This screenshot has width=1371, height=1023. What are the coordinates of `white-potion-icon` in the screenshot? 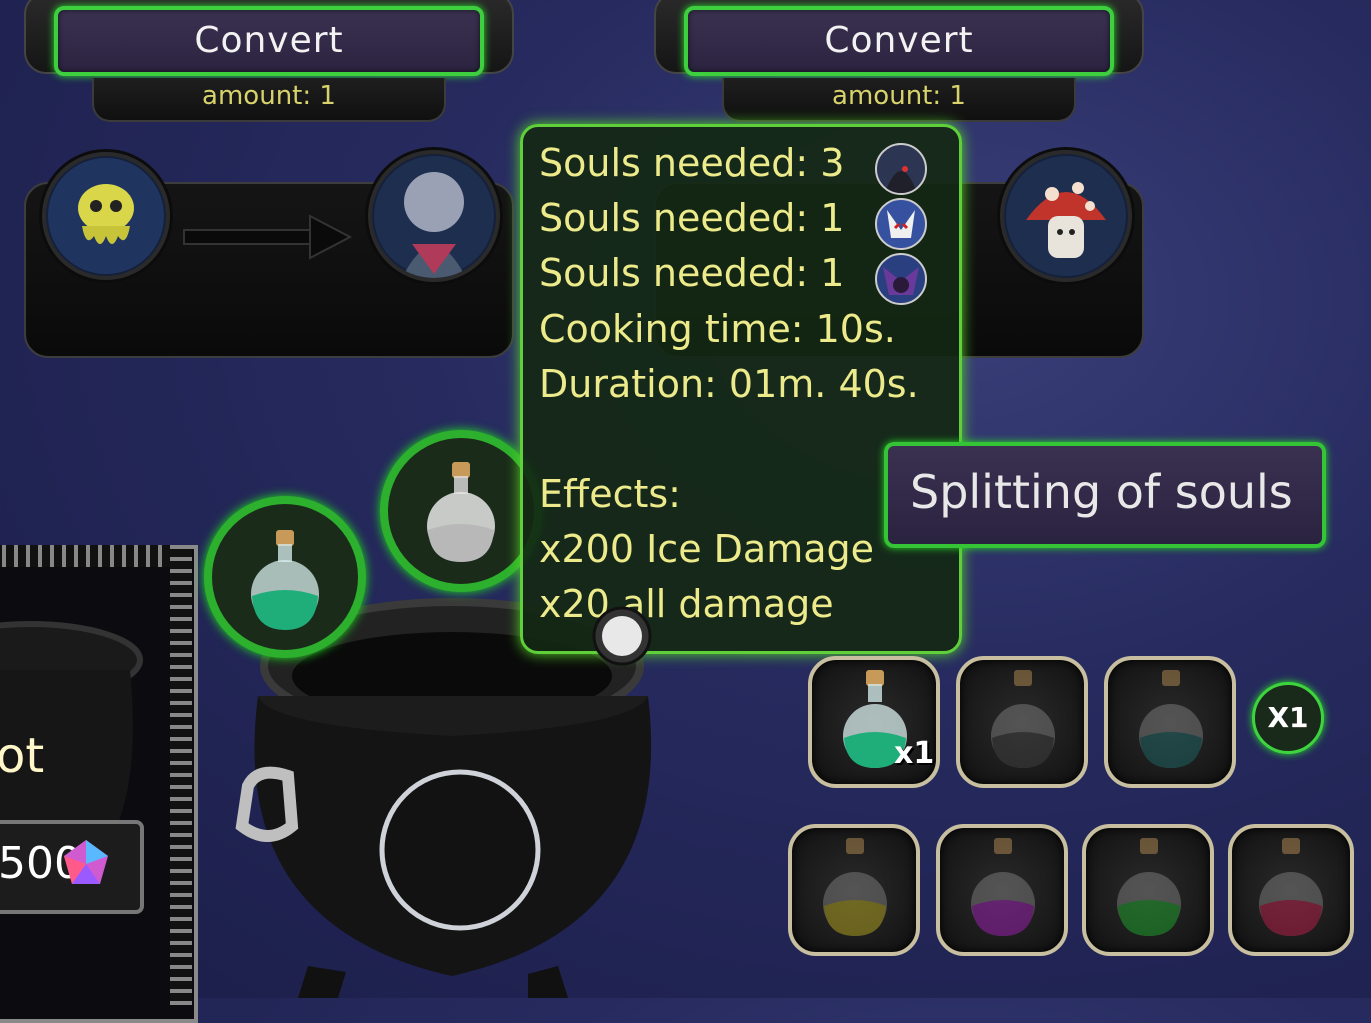 It's located at (461, 512).